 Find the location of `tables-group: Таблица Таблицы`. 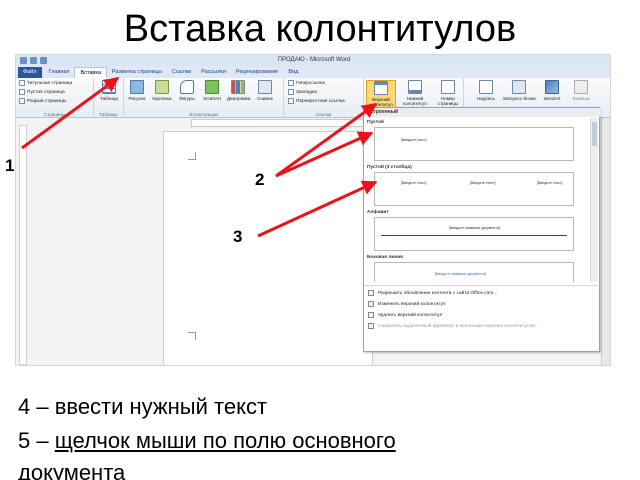

tables-group: Таблица Таблицы is located at coordinates (109, 98).